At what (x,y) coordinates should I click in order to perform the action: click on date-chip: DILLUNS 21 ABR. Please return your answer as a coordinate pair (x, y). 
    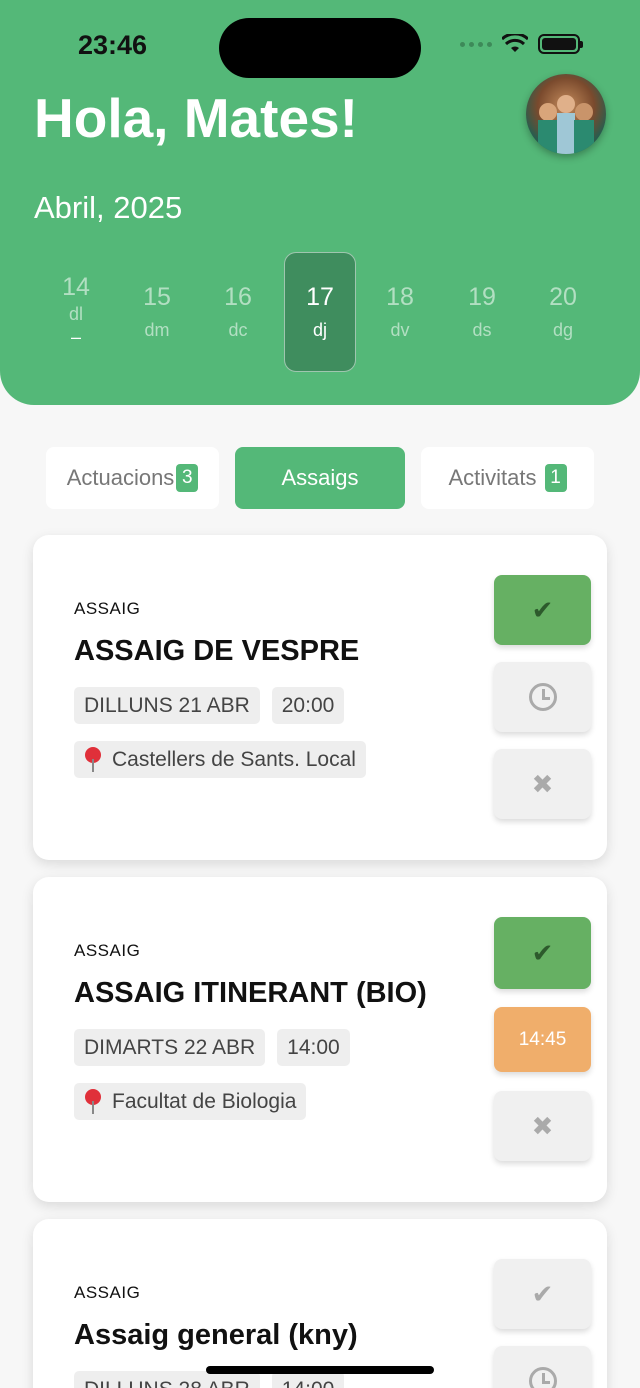
    Looking at the image, I should click on (167, 705).